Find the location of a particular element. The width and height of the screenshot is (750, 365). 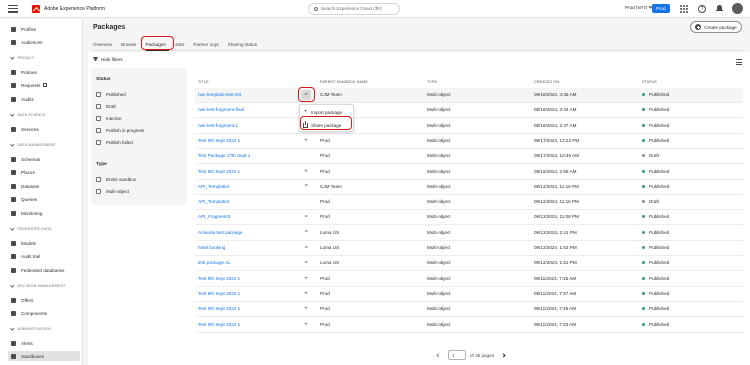

sidebar-item-audiences: Audiences is located at coordinates (46, 42).